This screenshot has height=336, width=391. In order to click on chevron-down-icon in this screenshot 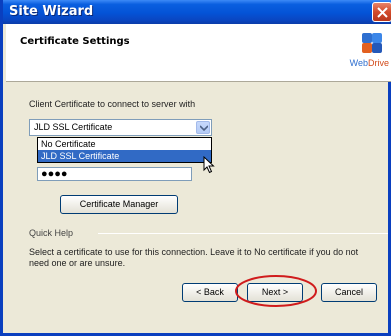, I will do `click(204, 128)`.